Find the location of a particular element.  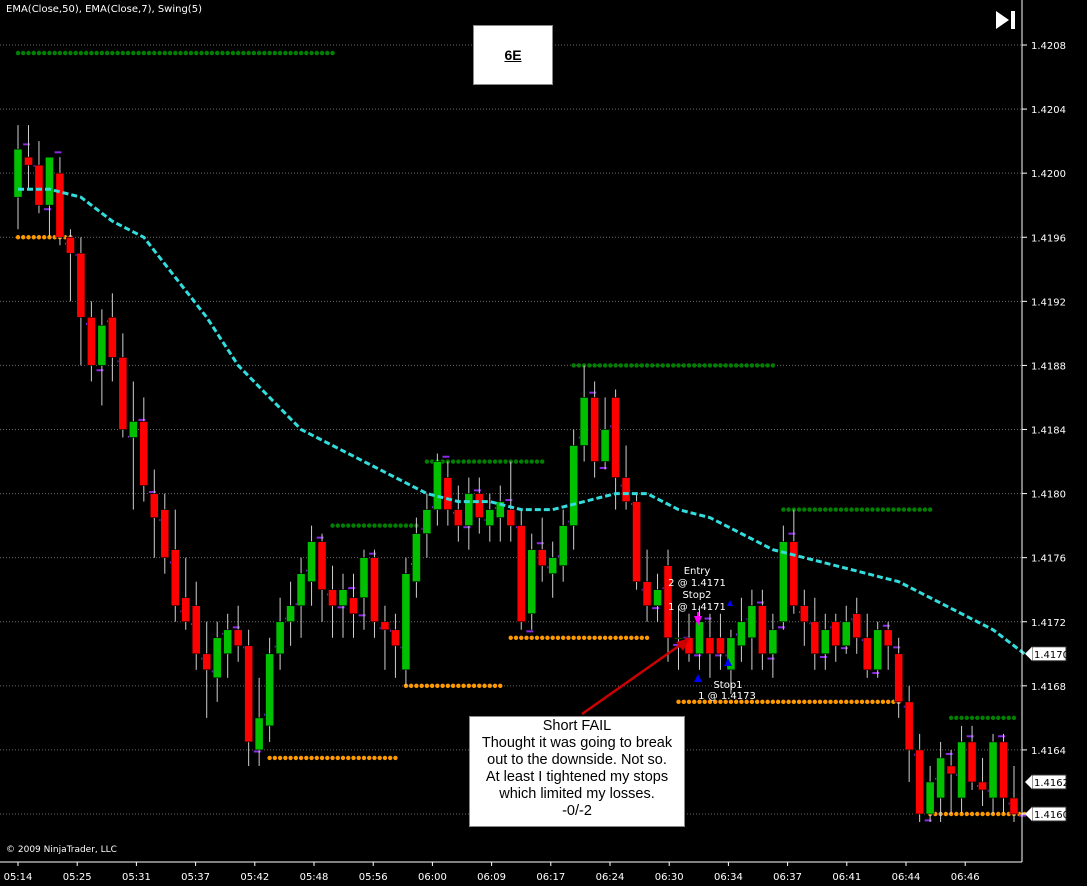

x-tick-label: 05:25 is located at coordinates (77, 877).